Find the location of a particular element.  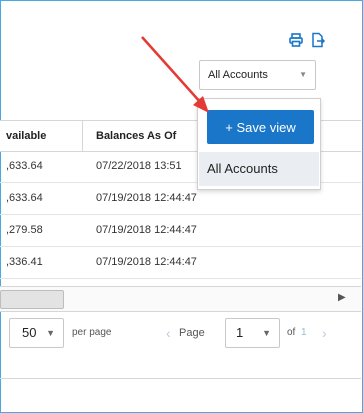

total-pages: 1 is located at coordinates (304, 332).